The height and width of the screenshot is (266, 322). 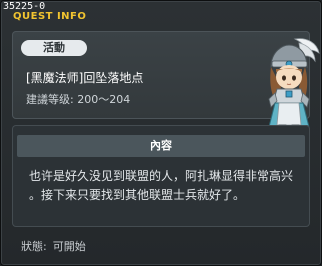 I want to click on quest-status: 狀態: 可開始, so click(x=53, y=246).